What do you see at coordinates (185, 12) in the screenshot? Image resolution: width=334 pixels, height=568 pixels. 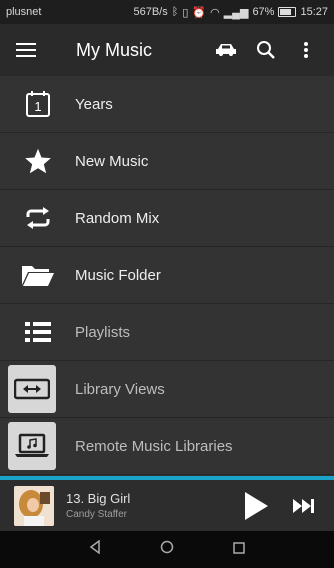 I see `vibrate-icon: ▯` at bounding box center [185, 12].